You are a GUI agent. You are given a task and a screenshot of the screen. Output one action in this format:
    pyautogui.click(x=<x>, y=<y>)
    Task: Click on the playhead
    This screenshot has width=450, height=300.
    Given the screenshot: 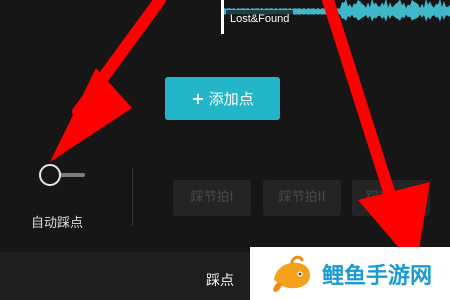 What is the action you would take?
    pyautogui.click(x=222, y=17)
    